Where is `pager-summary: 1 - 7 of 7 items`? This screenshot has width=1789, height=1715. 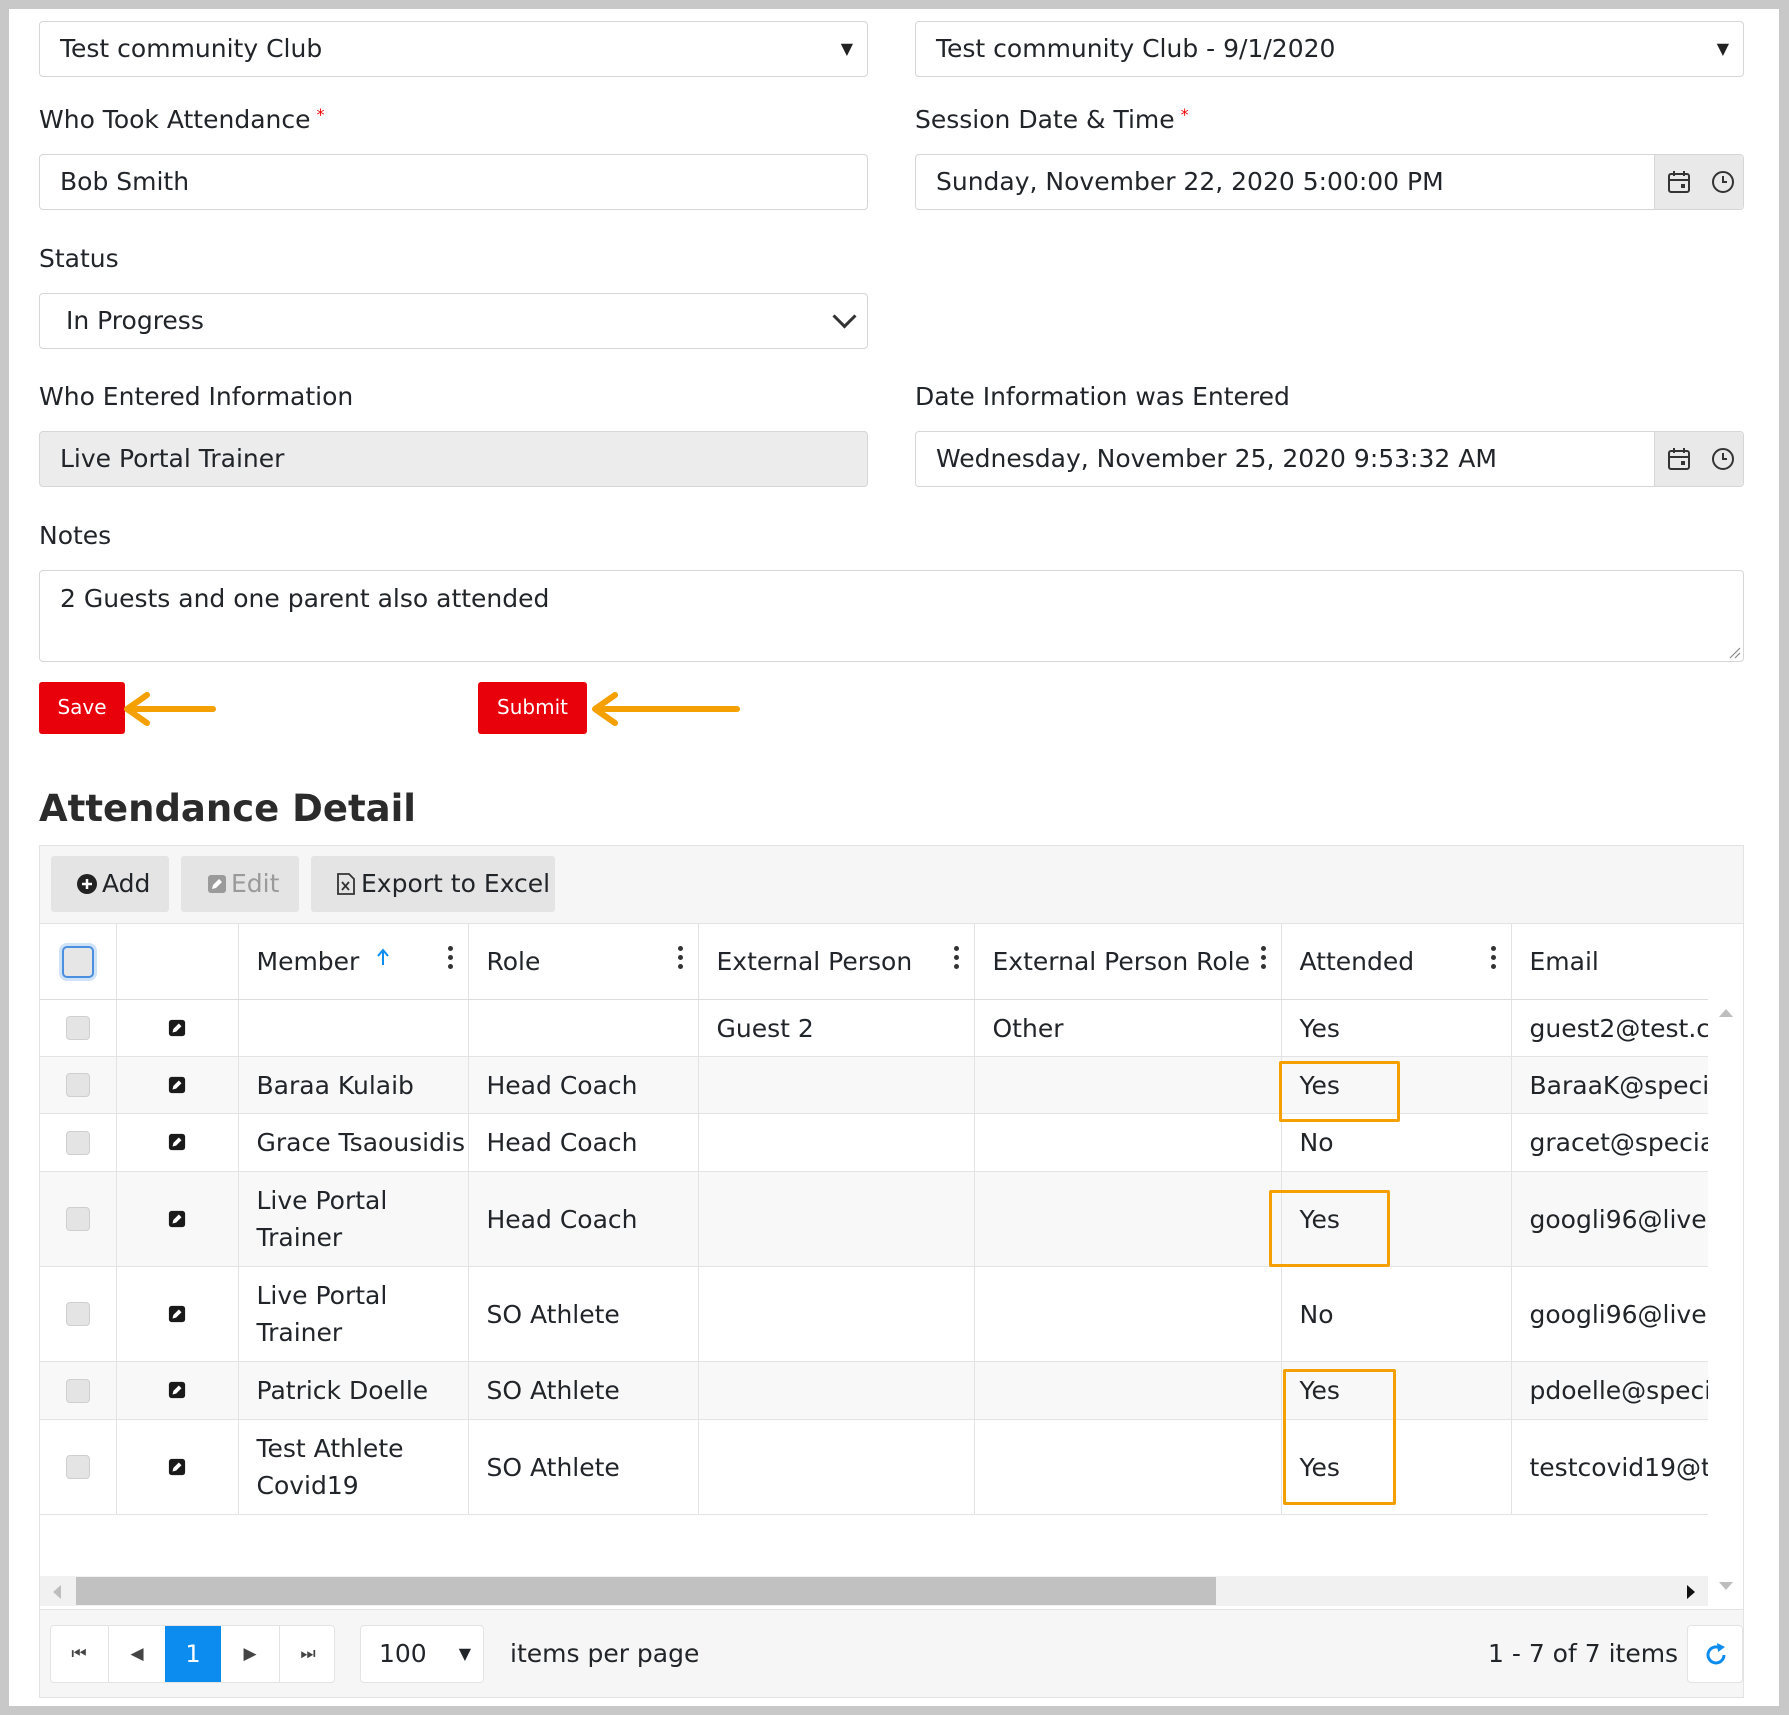 pager-summary: 1 - 7 of 7 items is located at coordinates (1583, 1653).